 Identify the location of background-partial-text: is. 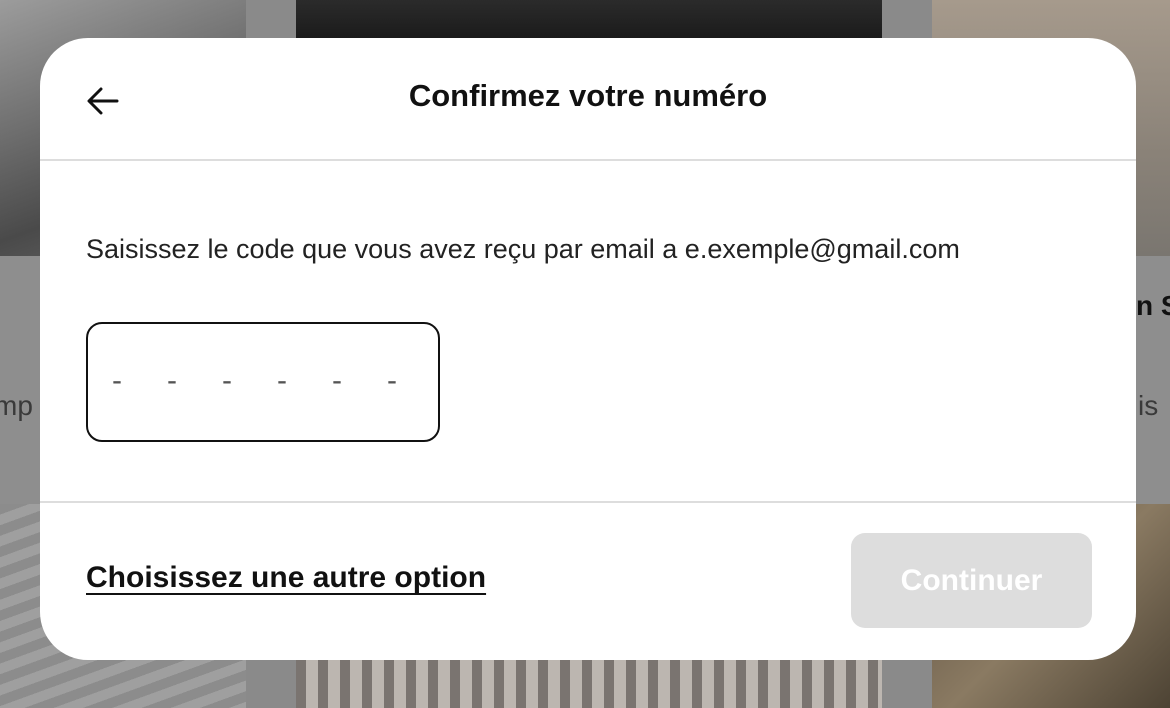
(1148, 405).